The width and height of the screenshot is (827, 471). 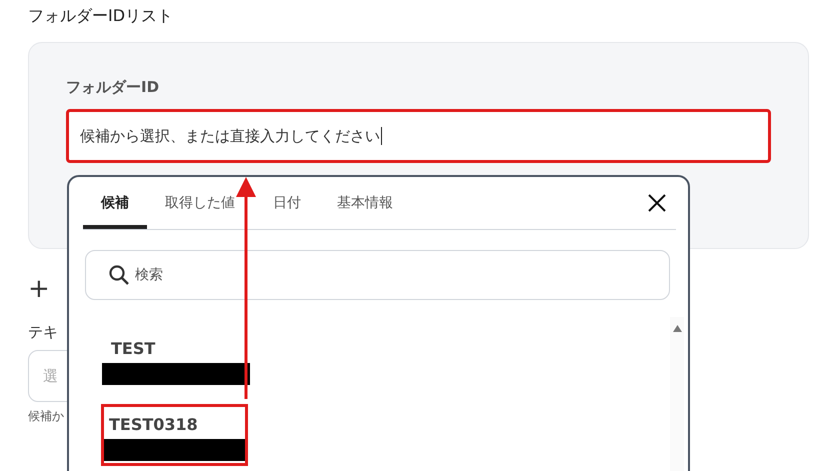 I want to click on field-hint: 候補か, so click(x=46, y=416).